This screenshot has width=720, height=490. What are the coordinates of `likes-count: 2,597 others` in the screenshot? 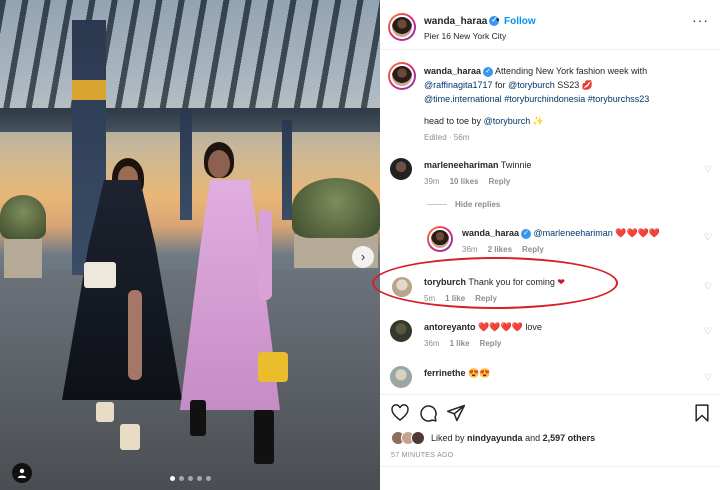 It's located at (569, 438).